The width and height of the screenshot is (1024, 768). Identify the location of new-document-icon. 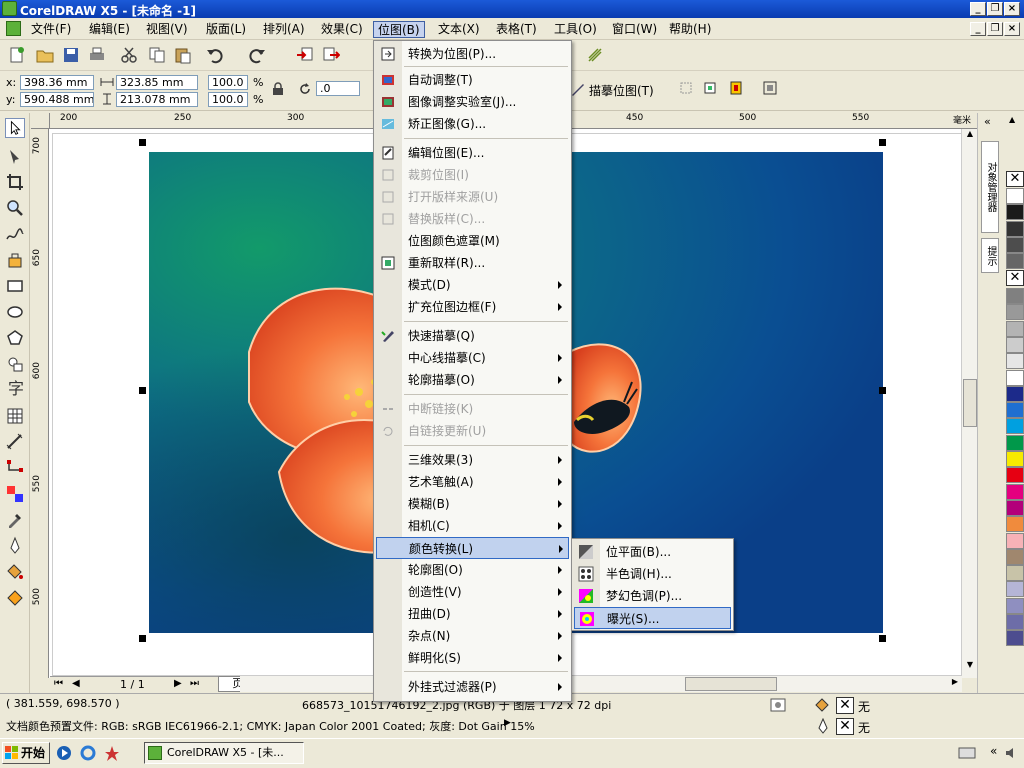
(17, 55).